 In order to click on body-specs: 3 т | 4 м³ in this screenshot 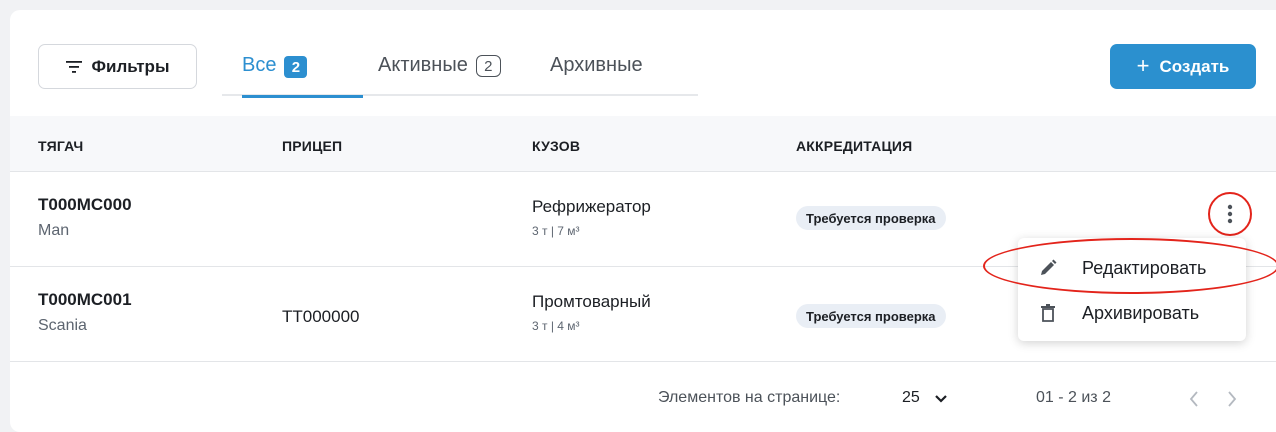, I will do `click(556, 326)`.